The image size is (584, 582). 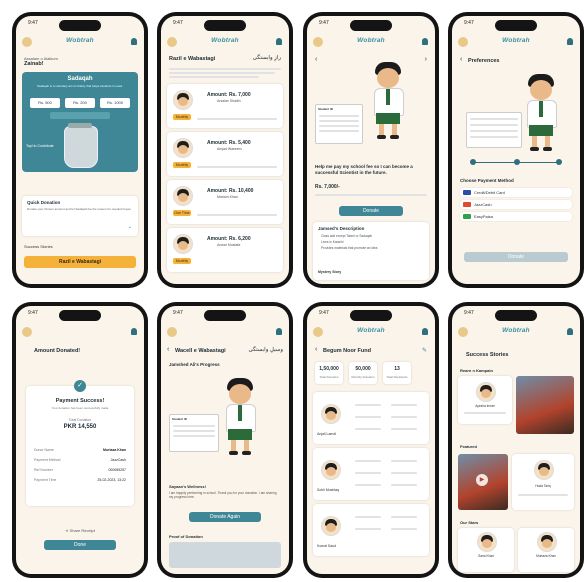 What do you see at coordinates (225, 25) in the screenshot?
I see `camera-notch` at bounding box center [225, 25].